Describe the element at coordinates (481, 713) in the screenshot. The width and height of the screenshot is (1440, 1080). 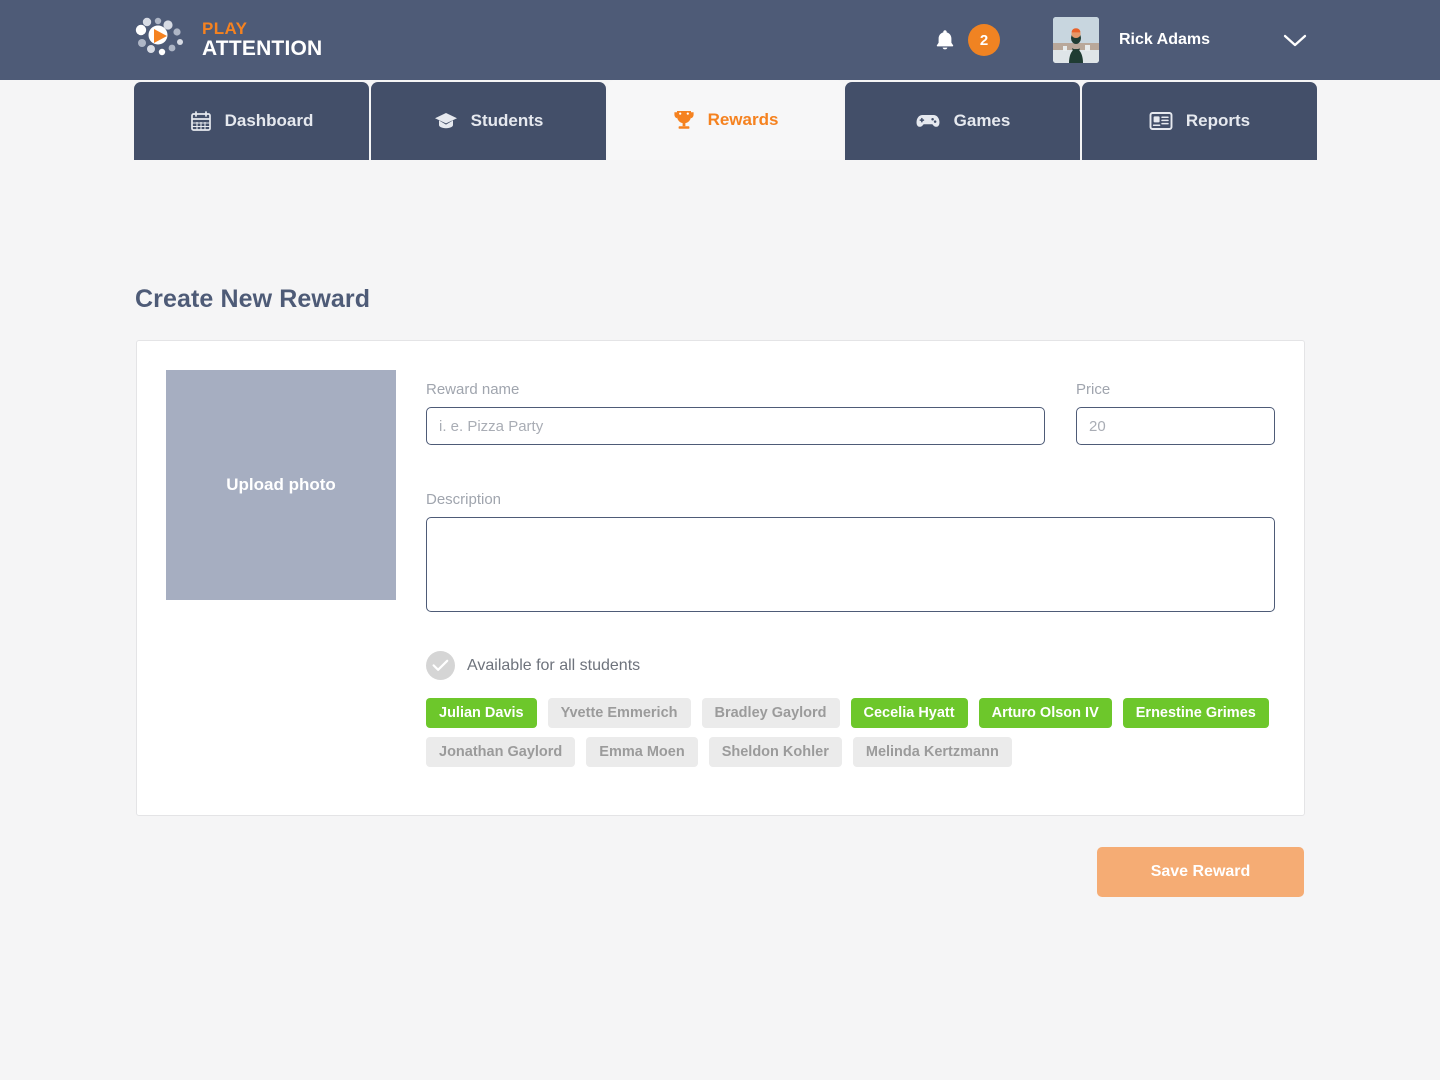
I see `student-chip: Julian Davis` at that location.